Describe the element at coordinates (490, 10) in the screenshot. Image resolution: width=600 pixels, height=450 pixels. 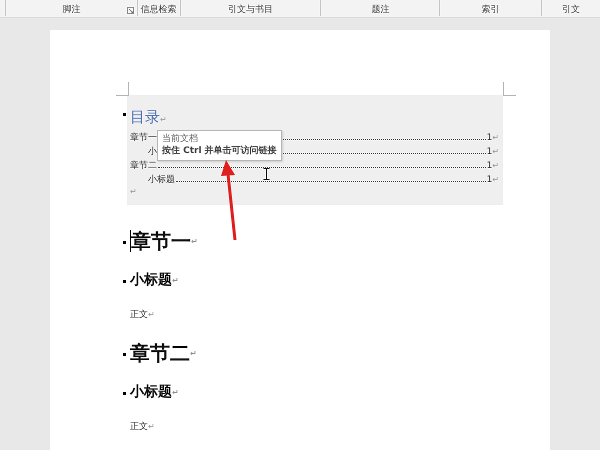
I see `ribbon-group-label: 索引` at that location.